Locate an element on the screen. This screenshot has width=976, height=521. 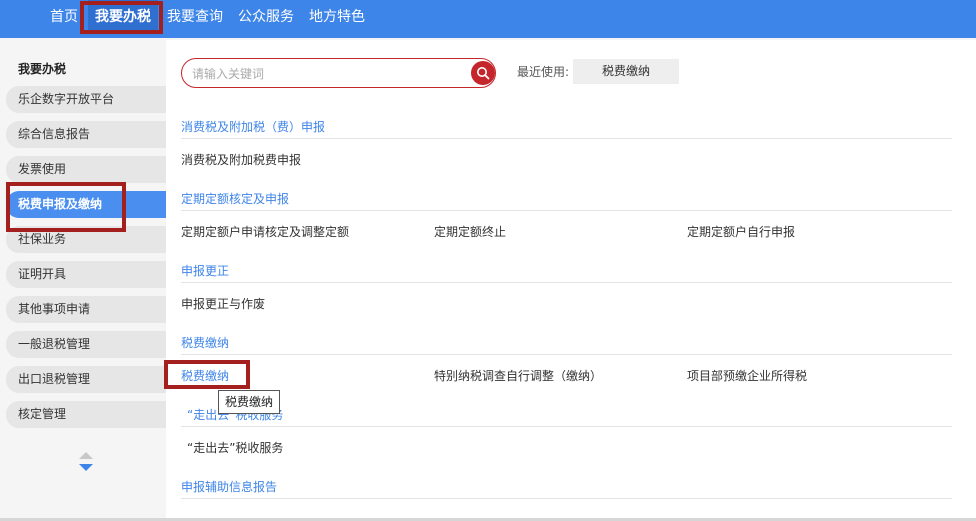
sidebar-item-general-refund: 一般退税管理 is located at coordinates (86, 344).